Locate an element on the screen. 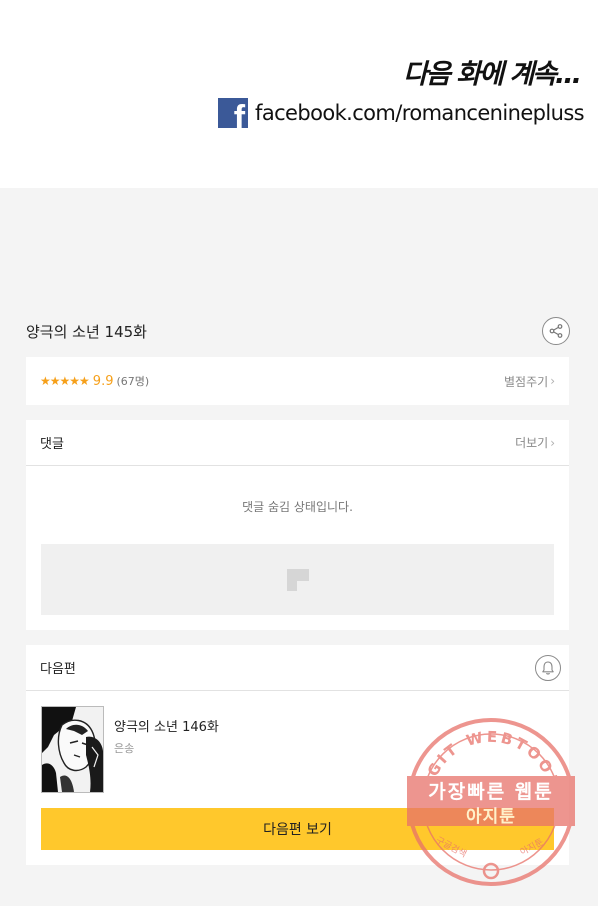  ad-placeholder is located at coordinates (297, 579).